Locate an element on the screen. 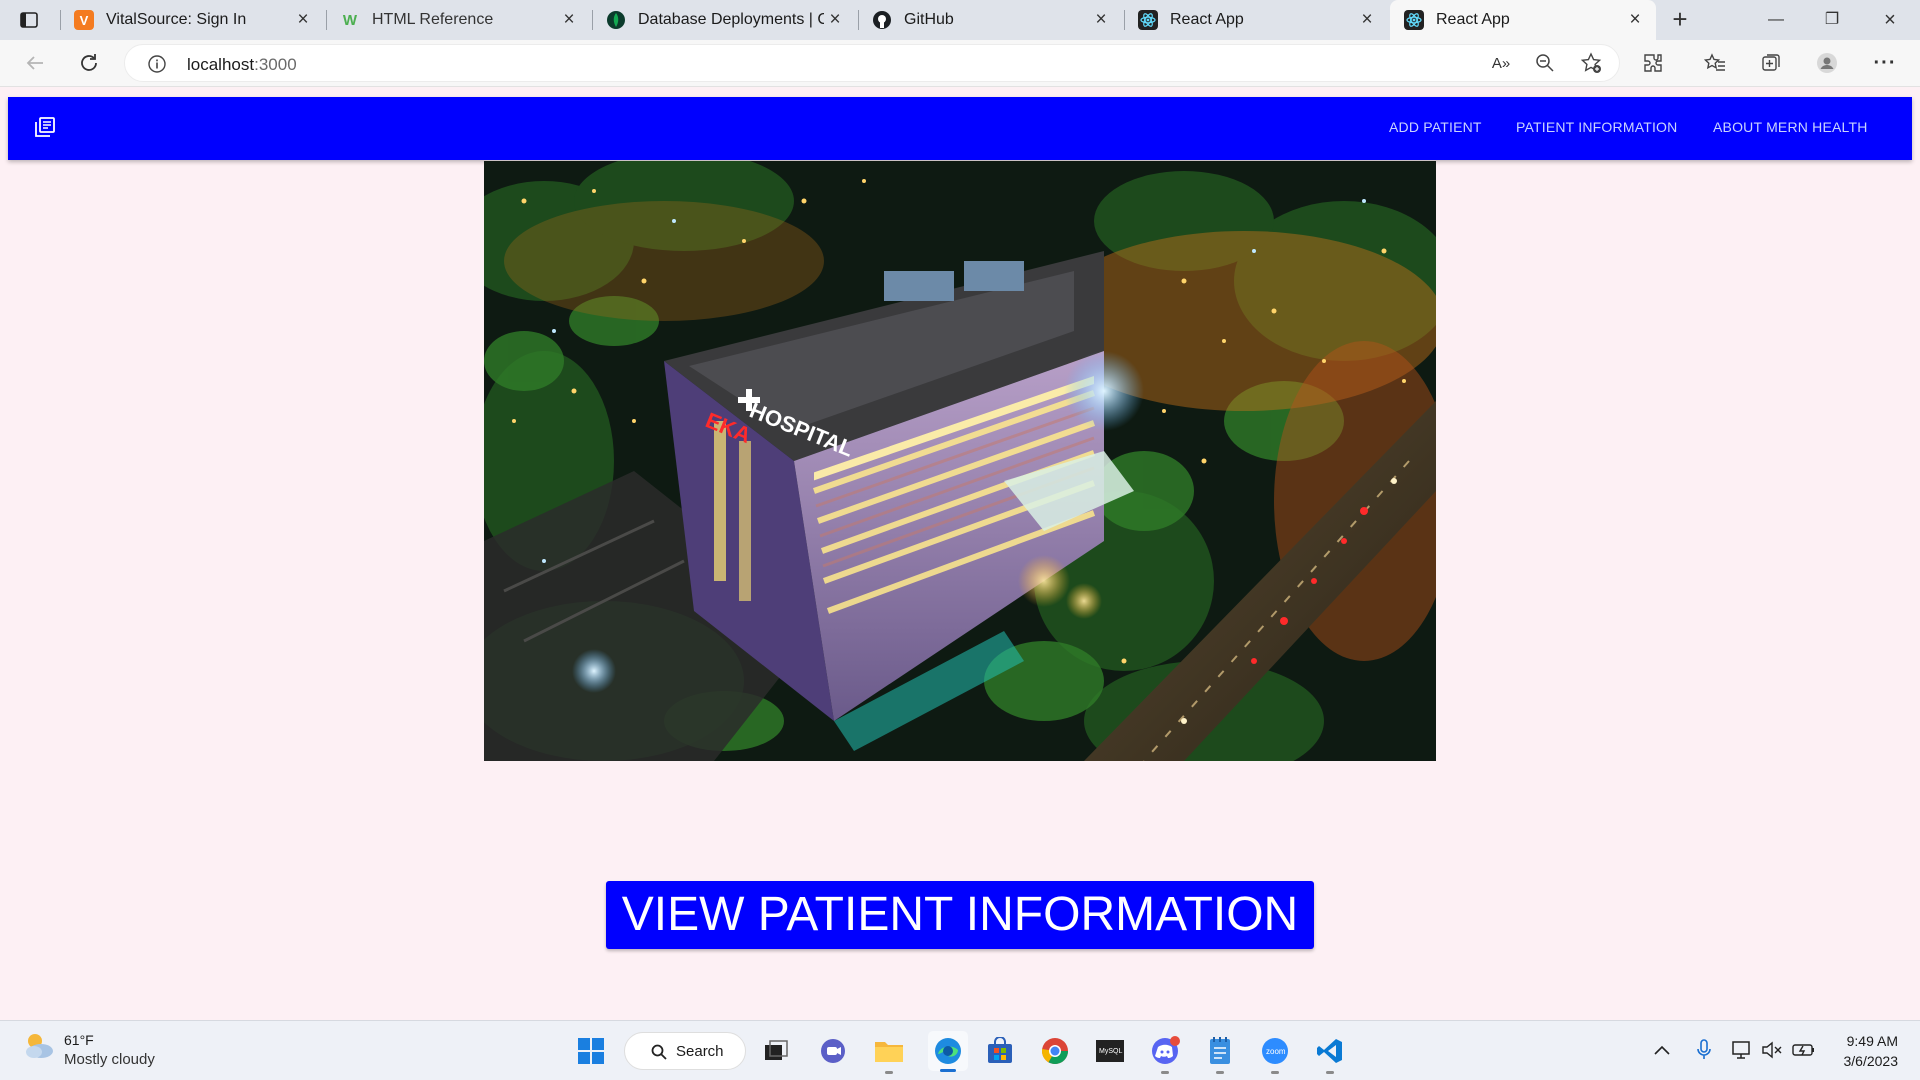 The height and width of the screenshot is (1080, 1920). start-button is located at coordinates (591, 1051).